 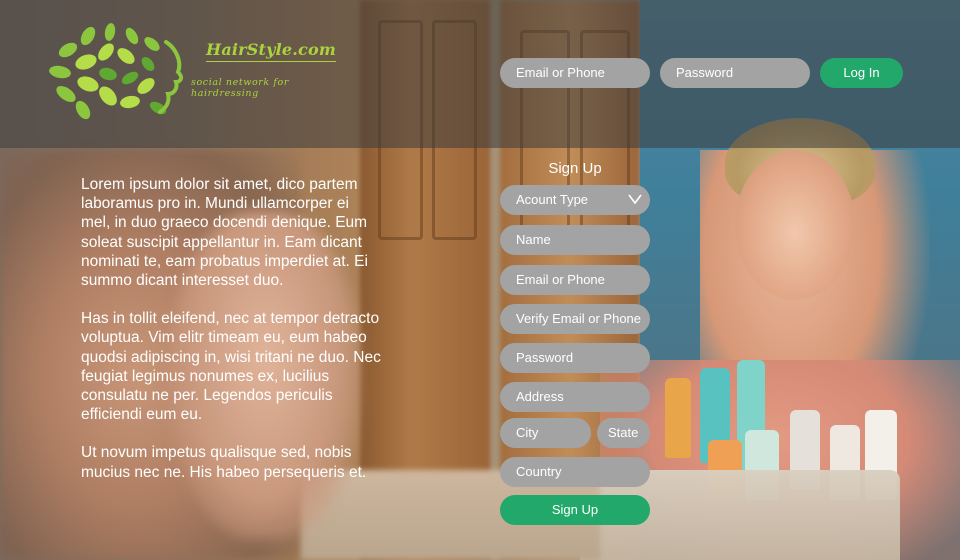 What do you see at coordinates (552, 199) in the screenshot?
I see `account-type-value: Acount Type` at bounding box center [552, 199].